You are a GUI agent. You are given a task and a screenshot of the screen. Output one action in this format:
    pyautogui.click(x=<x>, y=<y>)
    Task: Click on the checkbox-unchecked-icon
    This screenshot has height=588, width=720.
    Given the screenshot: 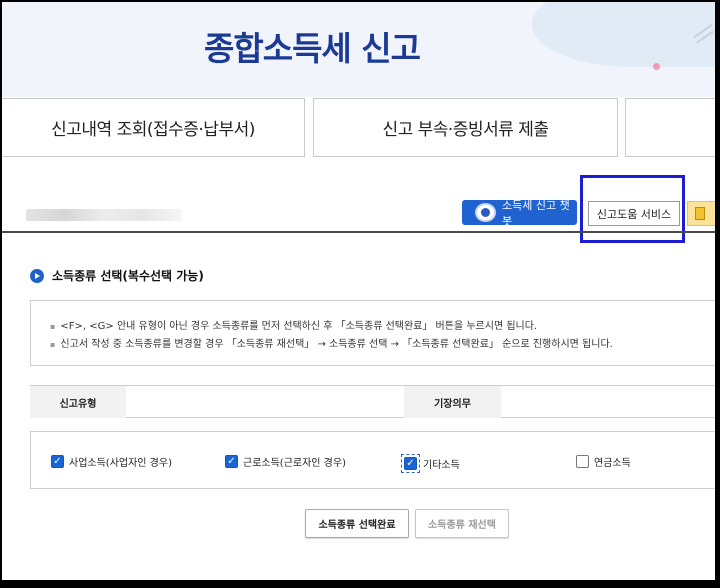 What is the action you would take?
    pyautogui.click(x=582, y=461)
    